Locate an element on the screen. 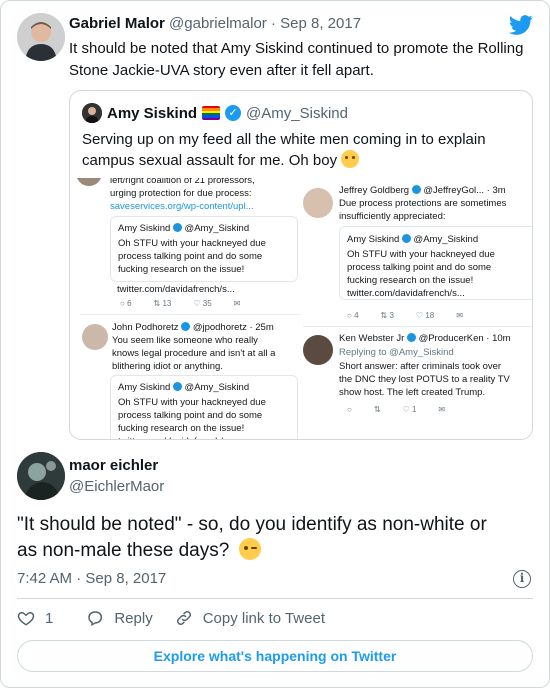 The image size is (550, 688). reply-label: Reply is located at coordinates (133, 618).